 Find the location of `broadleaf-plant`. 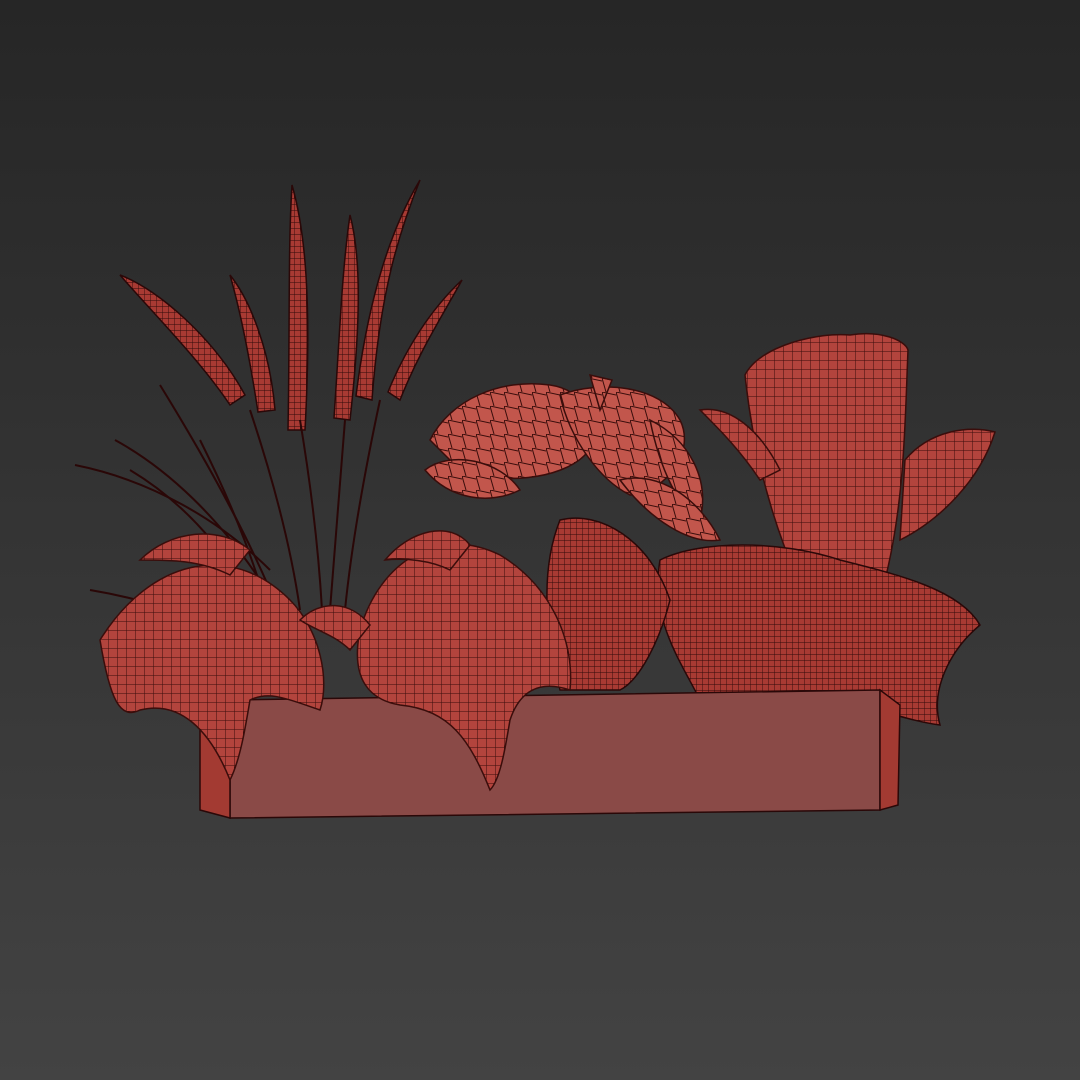

broadleaf-plant is located at coordinates (572, 457).